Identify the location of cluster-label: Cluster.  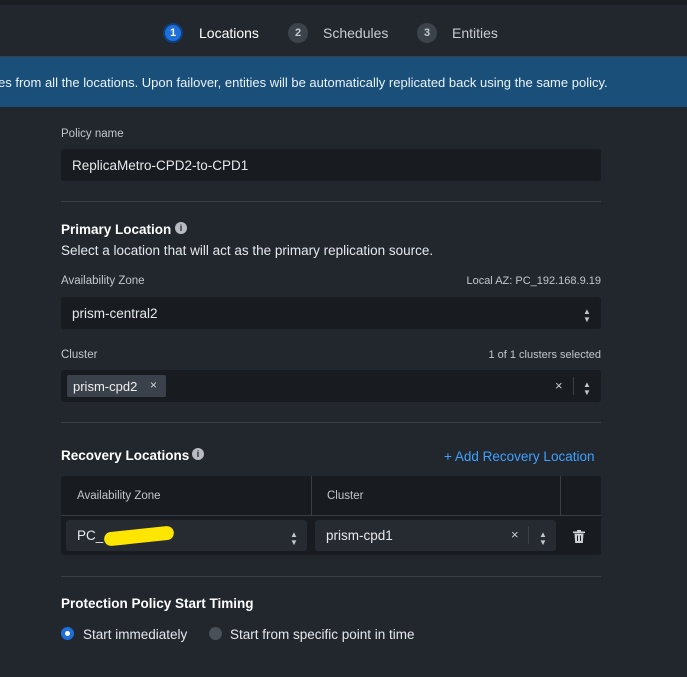
(79, 355).